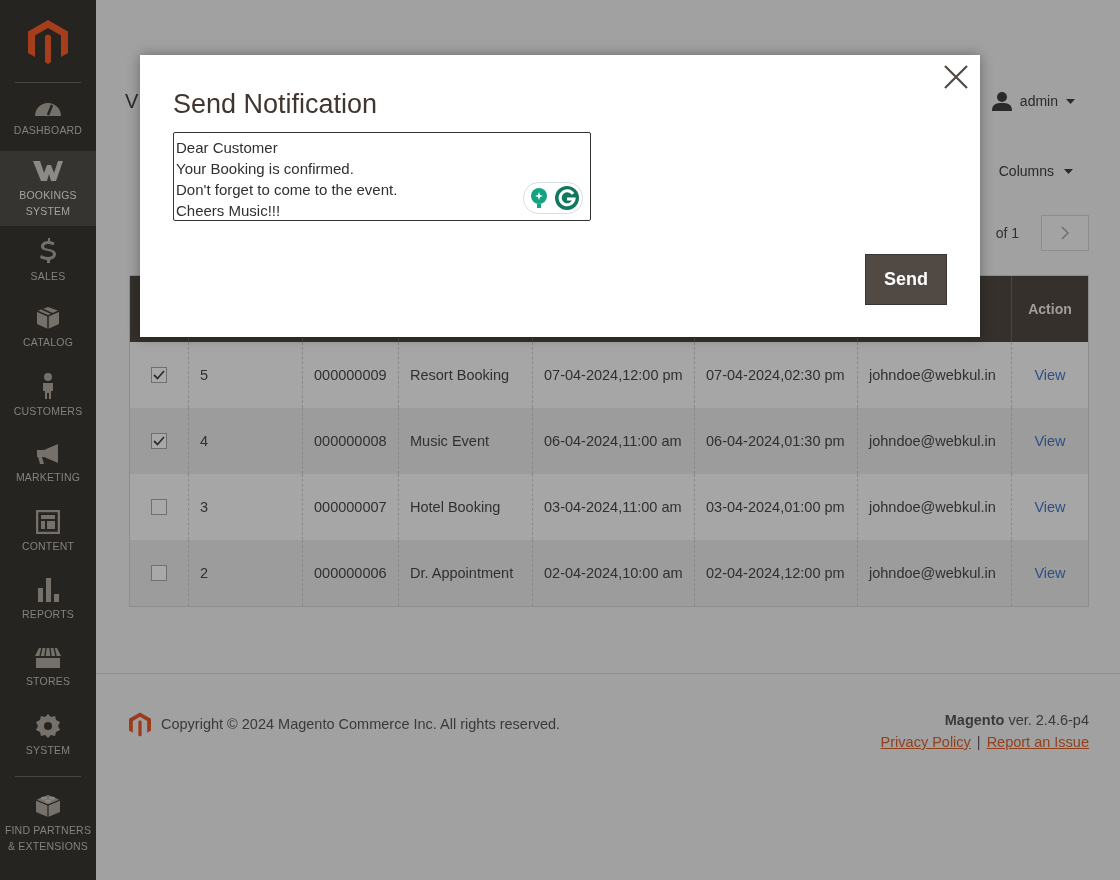  Describe the element at coordinates (48, 823) in the screenshot. I see `sidebar-item: FIND PARTNERS & EXTENSIONS` at that location.